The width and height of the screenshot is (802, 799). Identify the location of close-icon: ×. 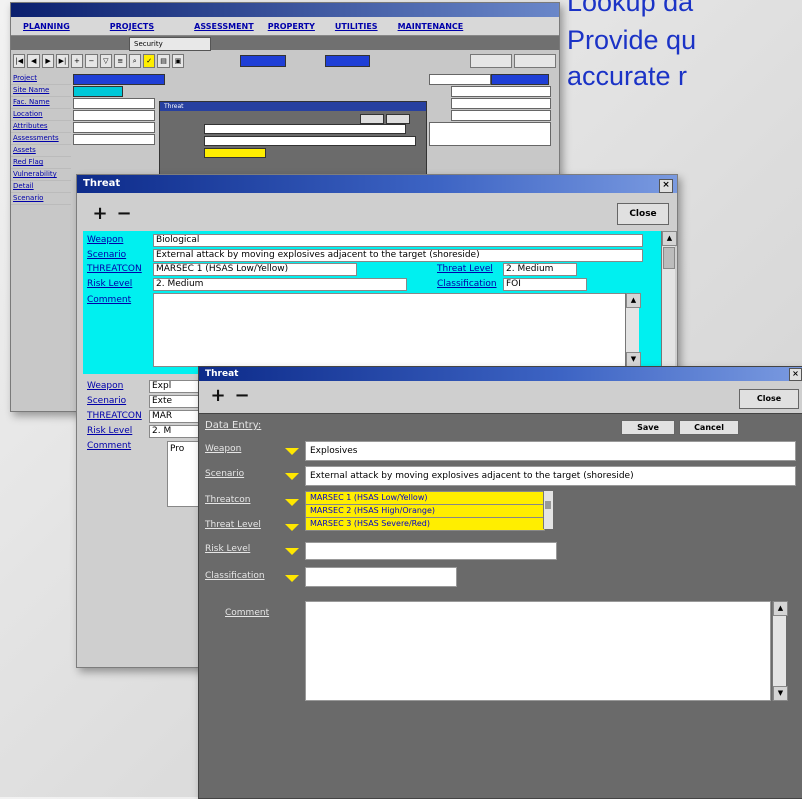
(666, 186).